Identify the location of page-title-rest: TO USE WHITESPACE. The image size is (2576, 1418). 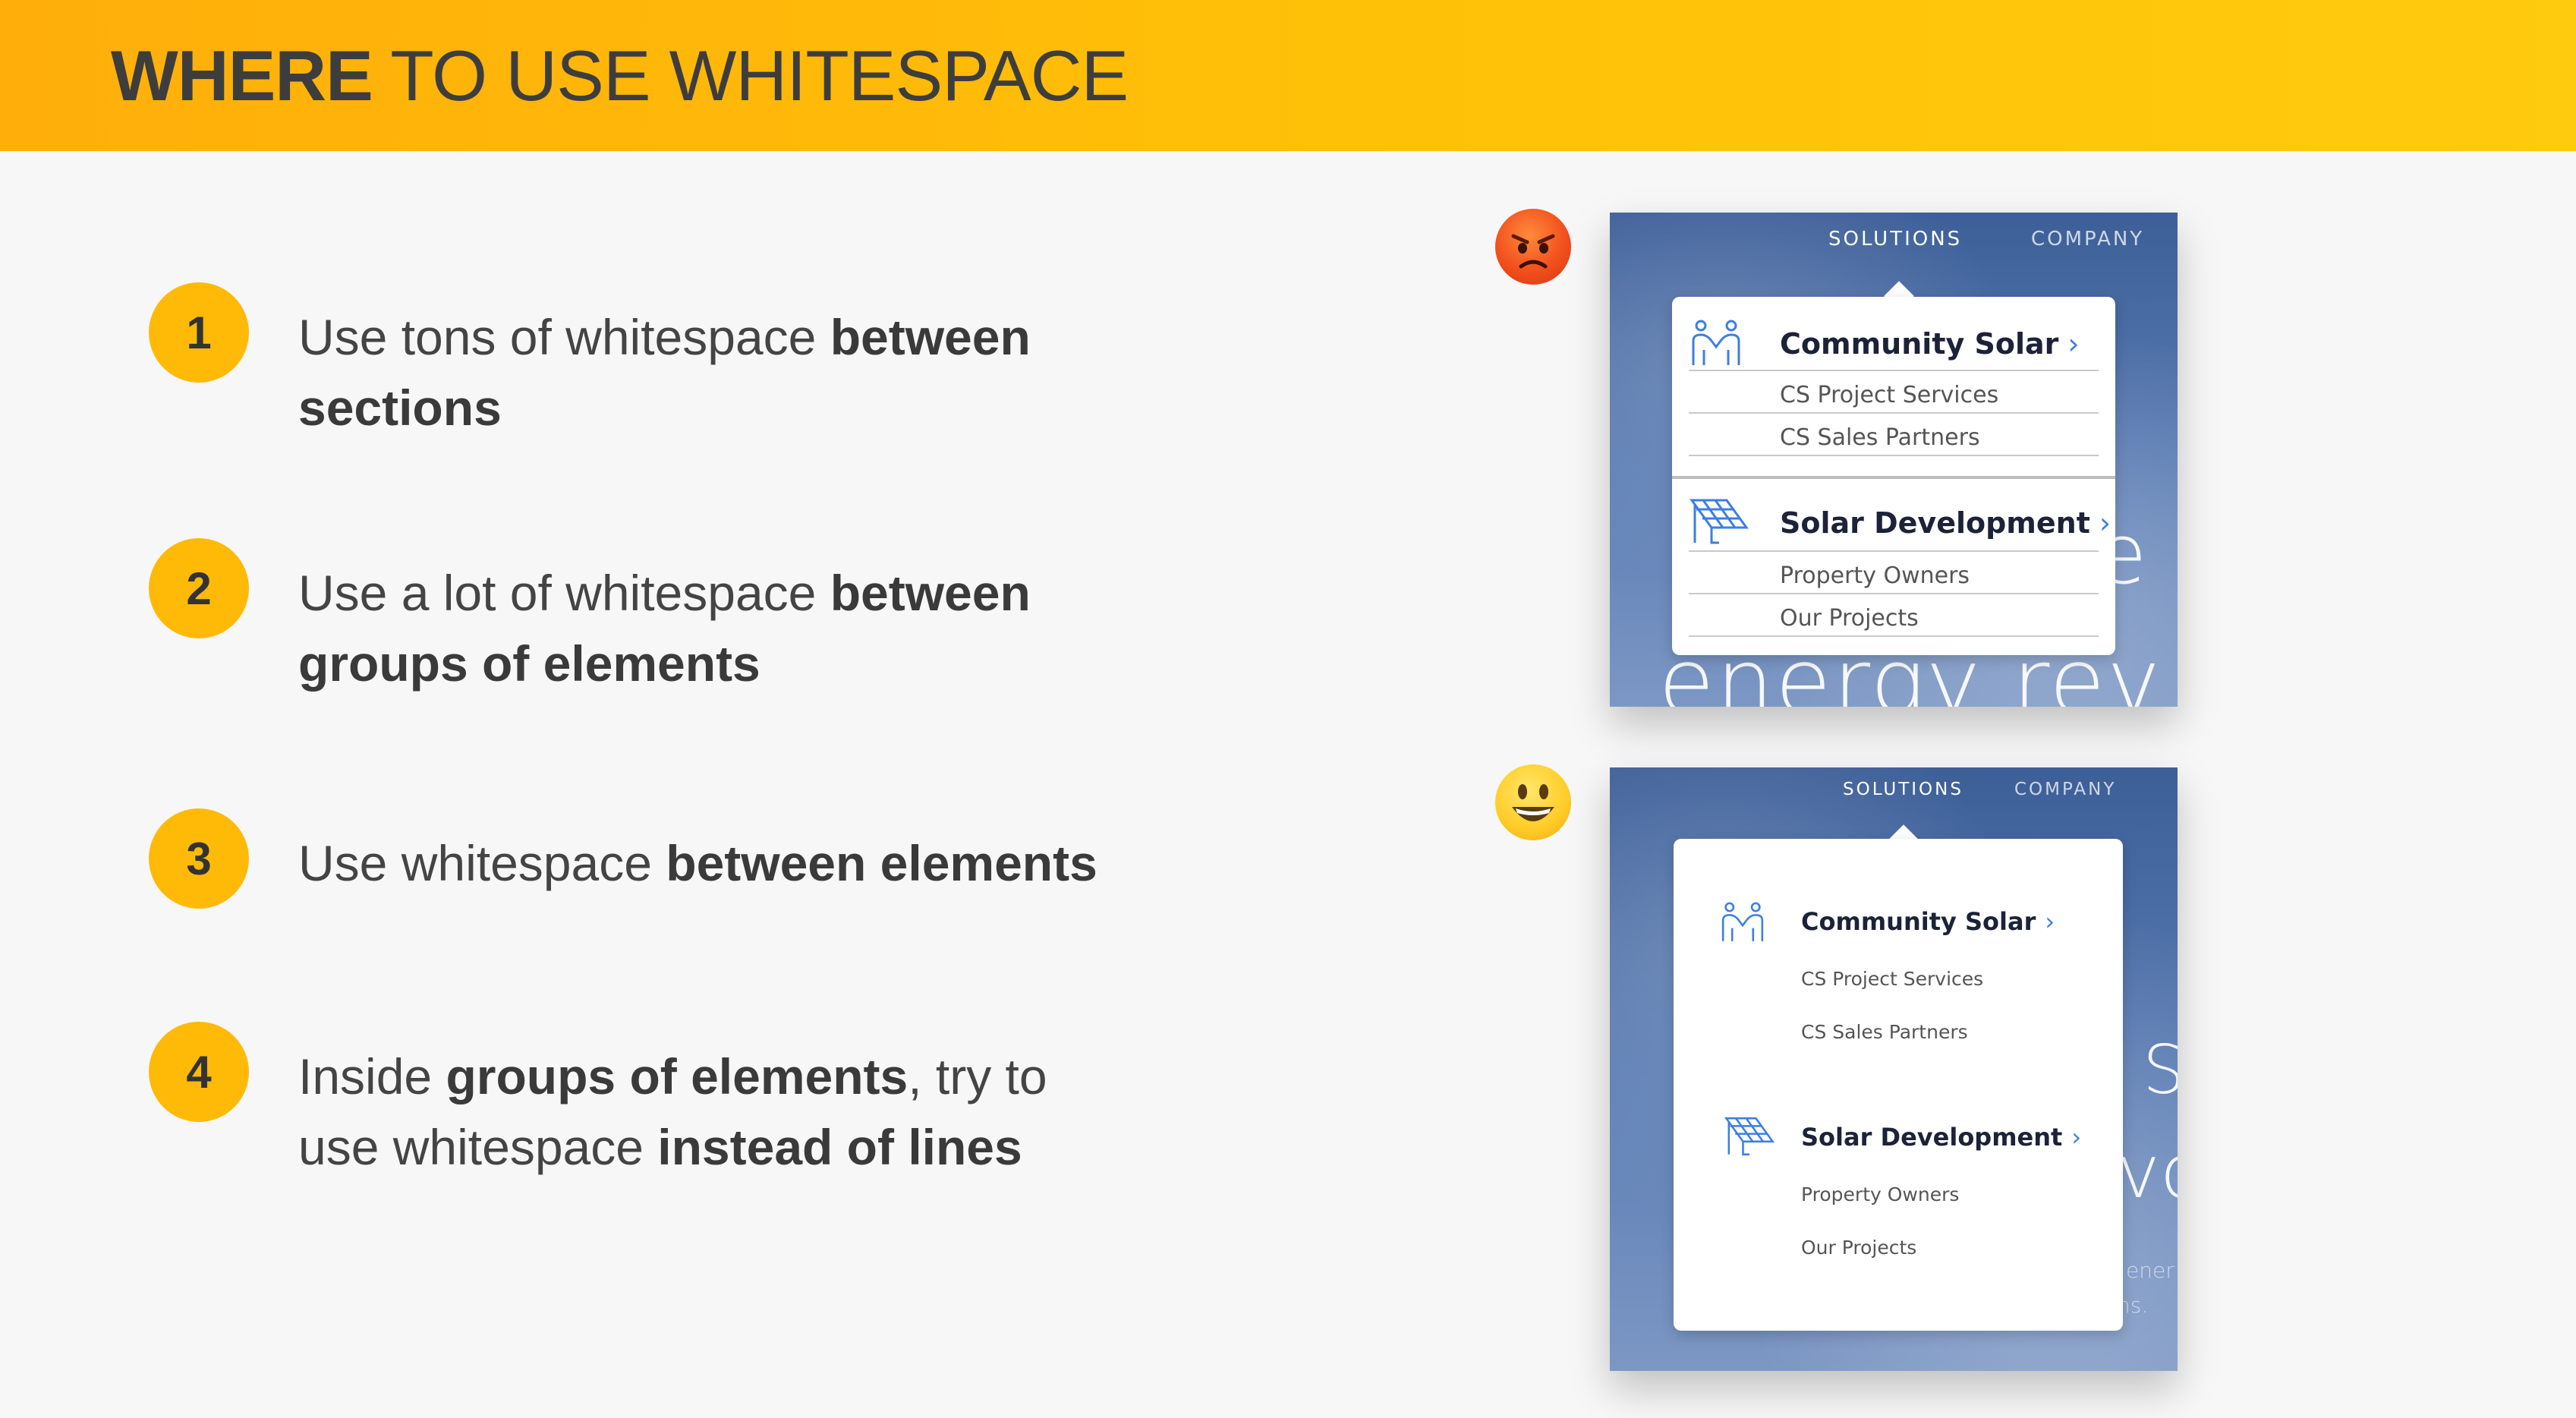
(750, 75).